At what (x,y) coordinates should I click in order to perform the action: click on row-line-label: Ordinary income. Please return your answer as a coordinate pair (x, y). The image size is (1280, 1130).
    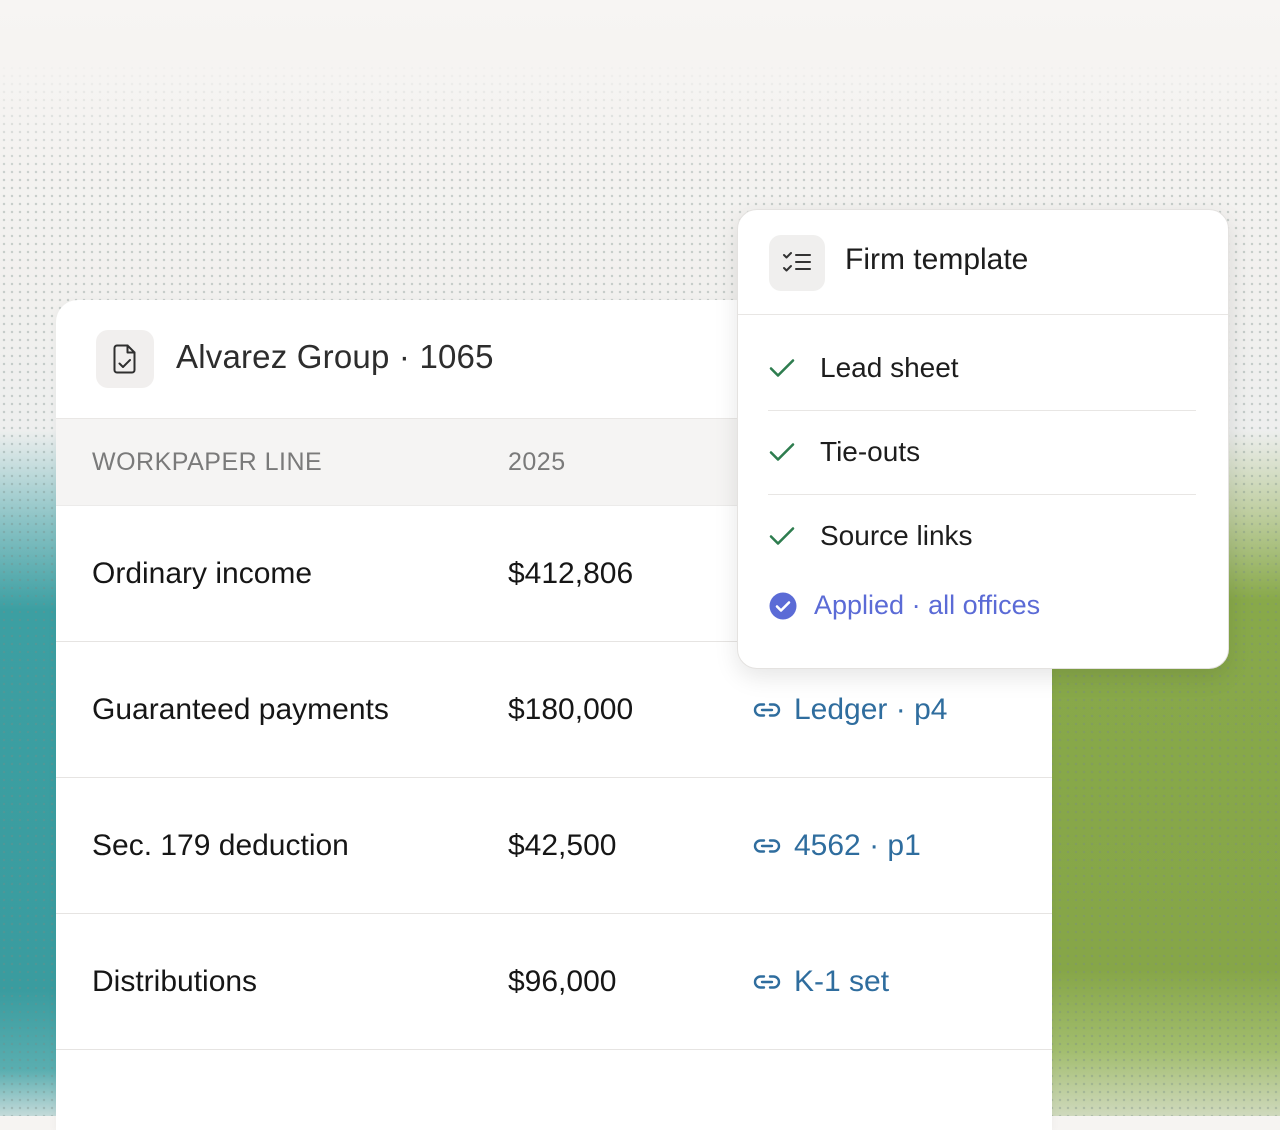
    Looking at the image, I should click on (202, 573).